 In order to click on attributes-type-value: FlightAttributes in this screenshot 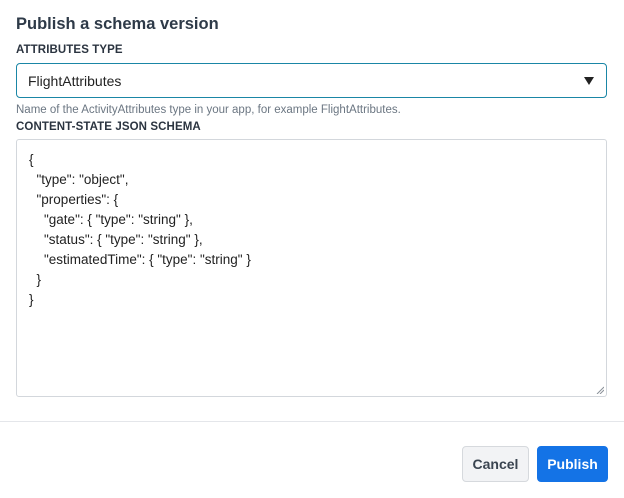, I will do `click(75, 81)`.